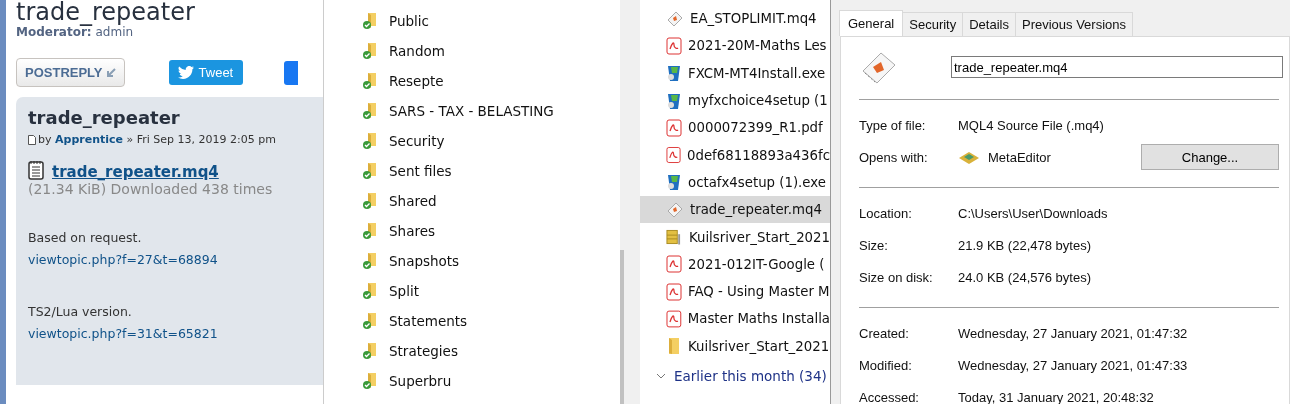  I want to click on field-label: Size on disk:, so click(896, 277).